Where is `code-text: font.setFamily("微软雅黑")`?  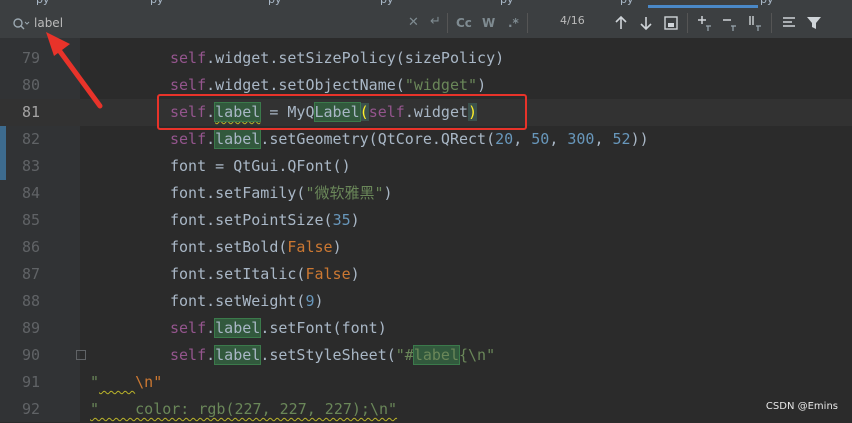 code-text: font.setFamily("微软雅黑") is located at coordinates (281, 193).